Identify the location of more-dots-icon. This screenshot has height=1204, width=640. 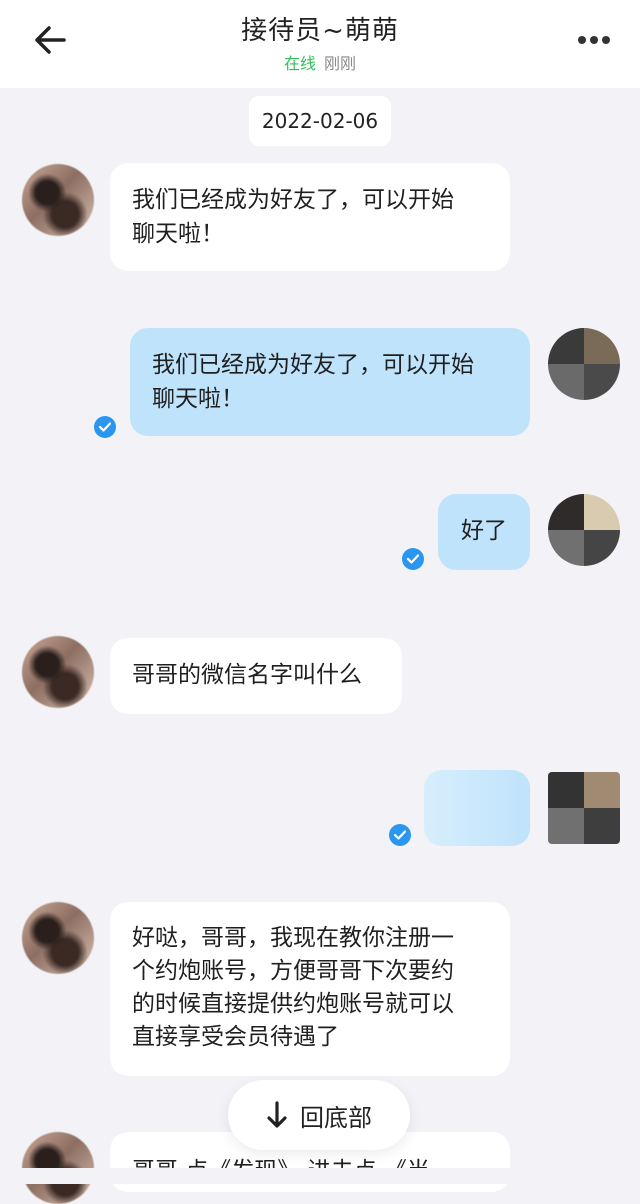
(594, 40).